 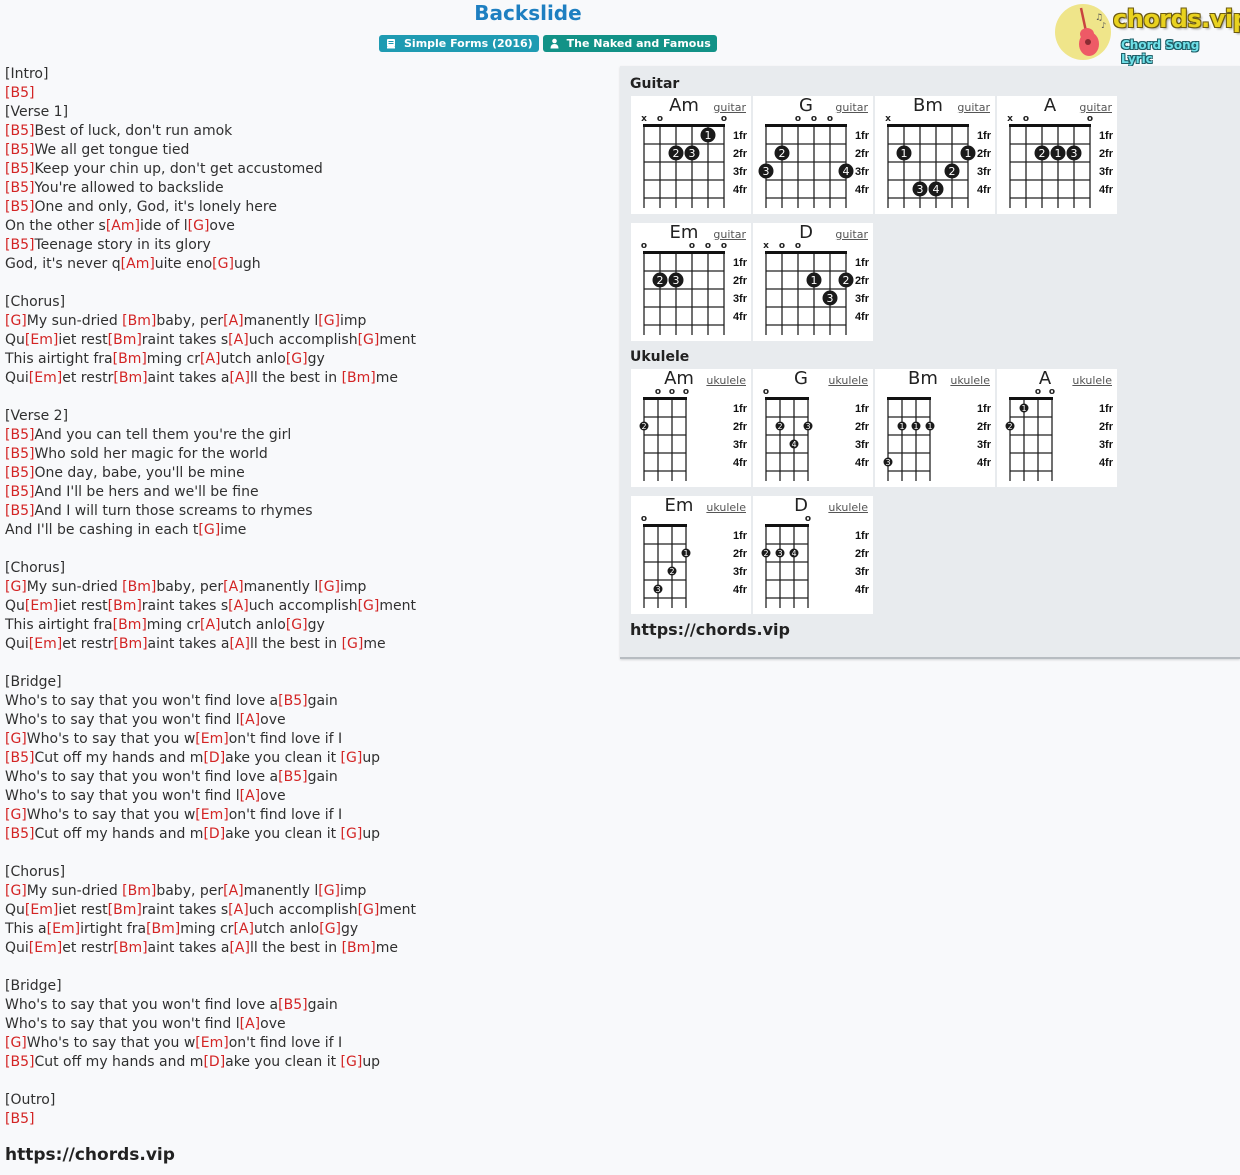 I want to click on ukulele-chord-card-am: o o o 1fr 2fr 3fr 4fr 2 Am ukulele, so click(x=691, y=427).